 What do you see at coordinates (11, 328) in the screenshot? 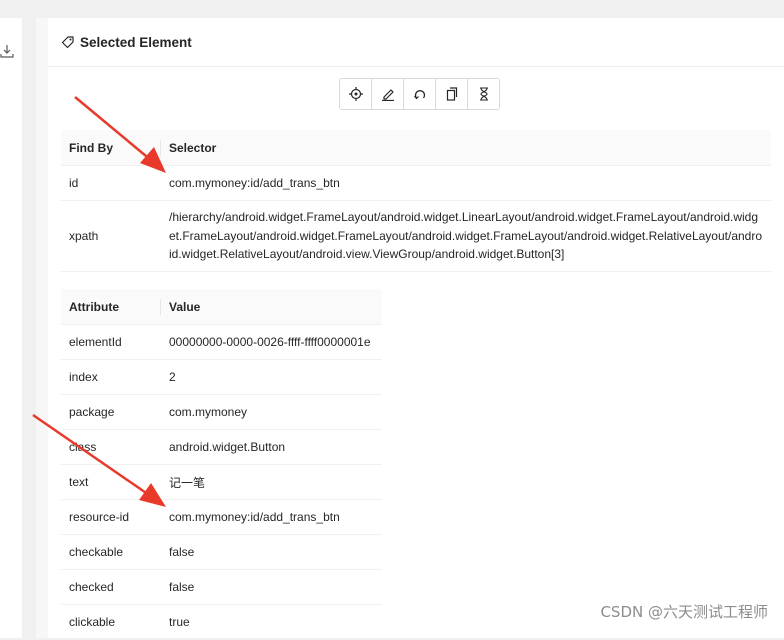
I see `left-panel` at bounding box center [11, 328].